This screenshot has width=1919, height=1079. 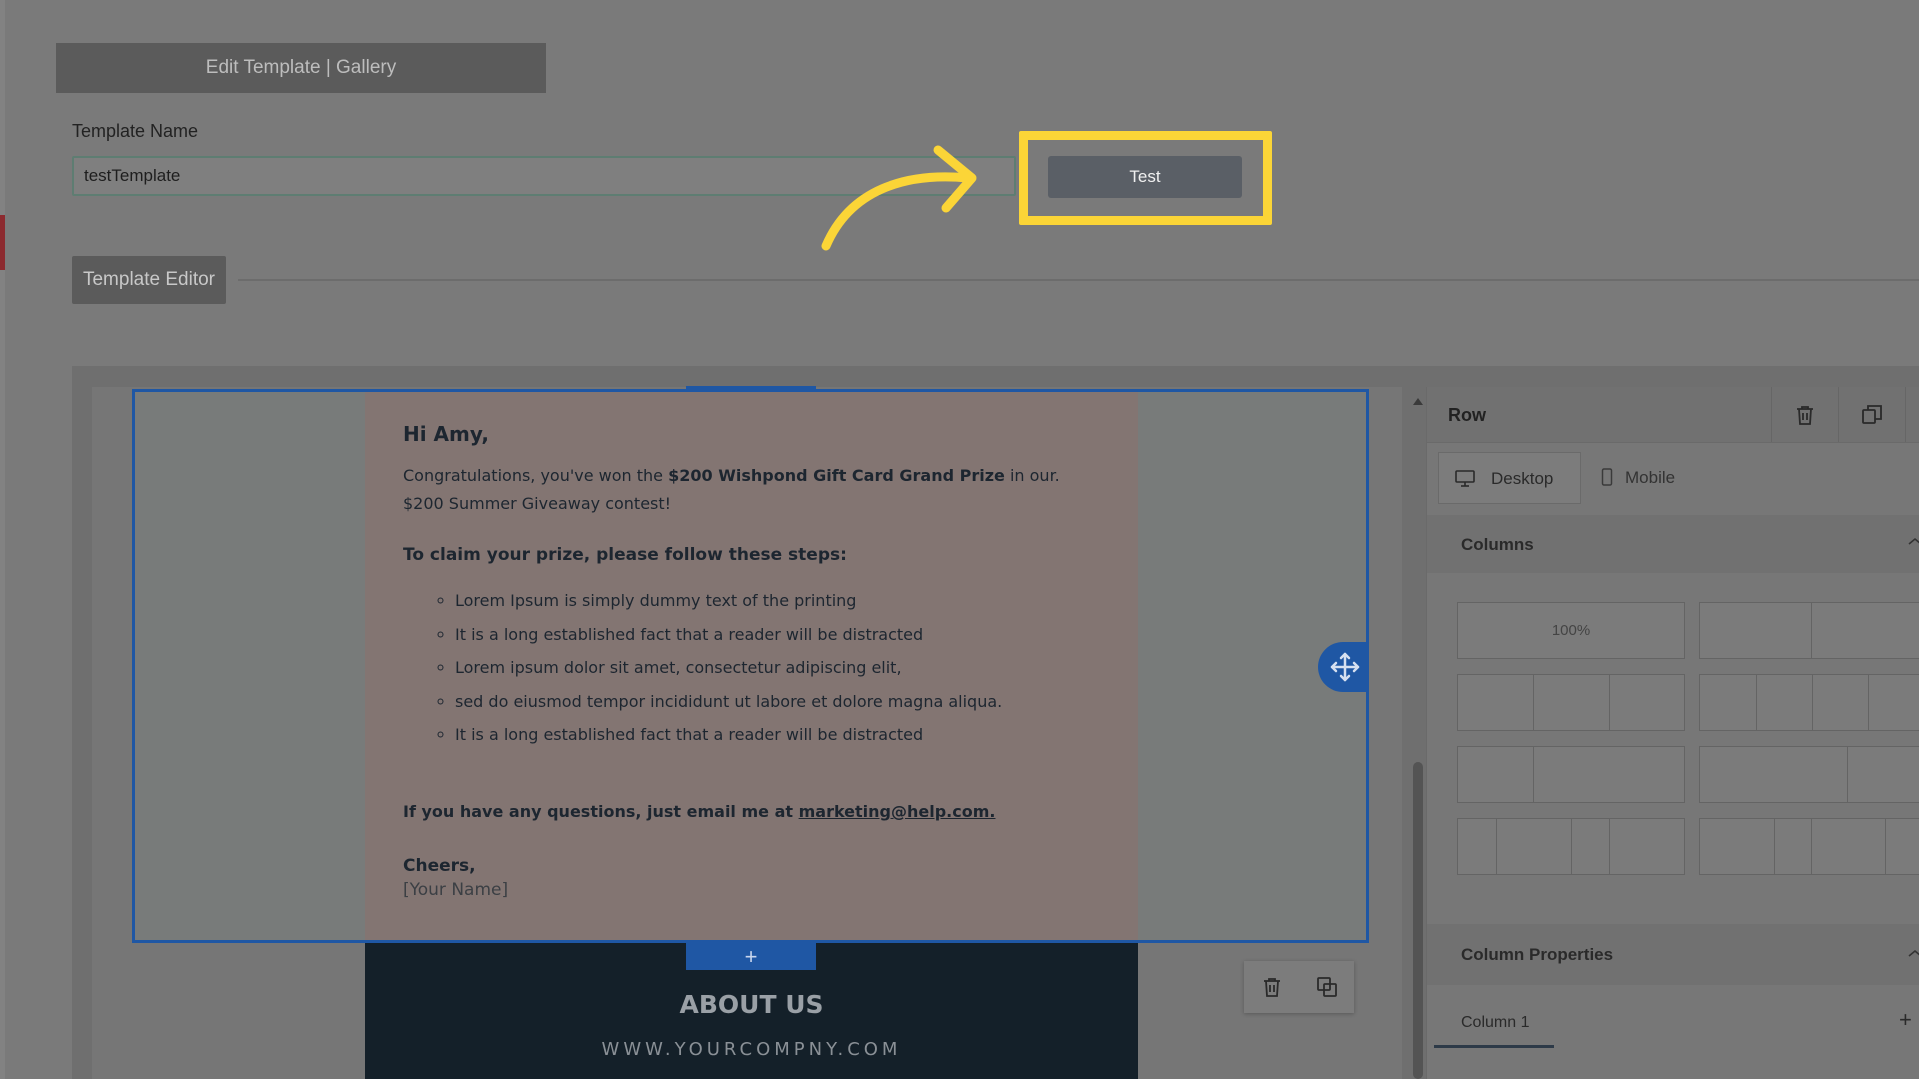 What do you see at coordinates (1537, 954) in the screenshot?
I see `column-properties-title: Column Properties` at bounding box center [1537, 954].